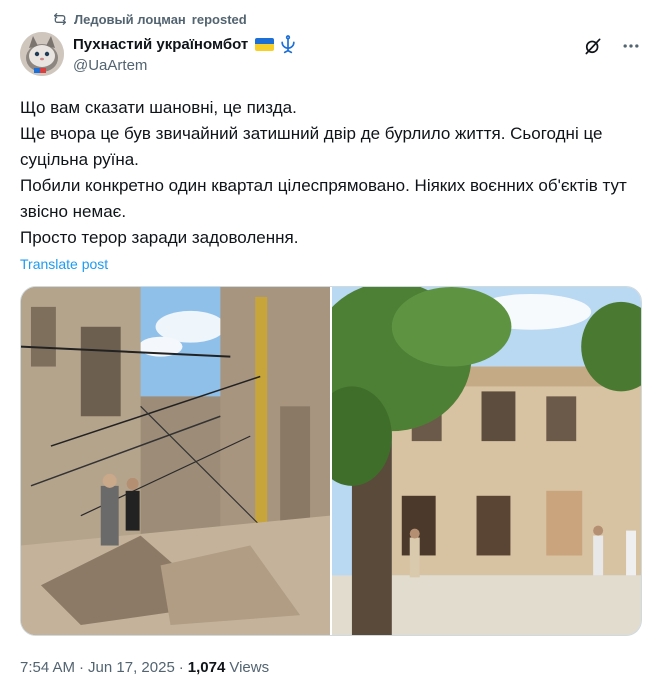 The image size is (657, 690). Describe the element at coordinates (42, 54) in the screenshot. I see `avatar` at that location.